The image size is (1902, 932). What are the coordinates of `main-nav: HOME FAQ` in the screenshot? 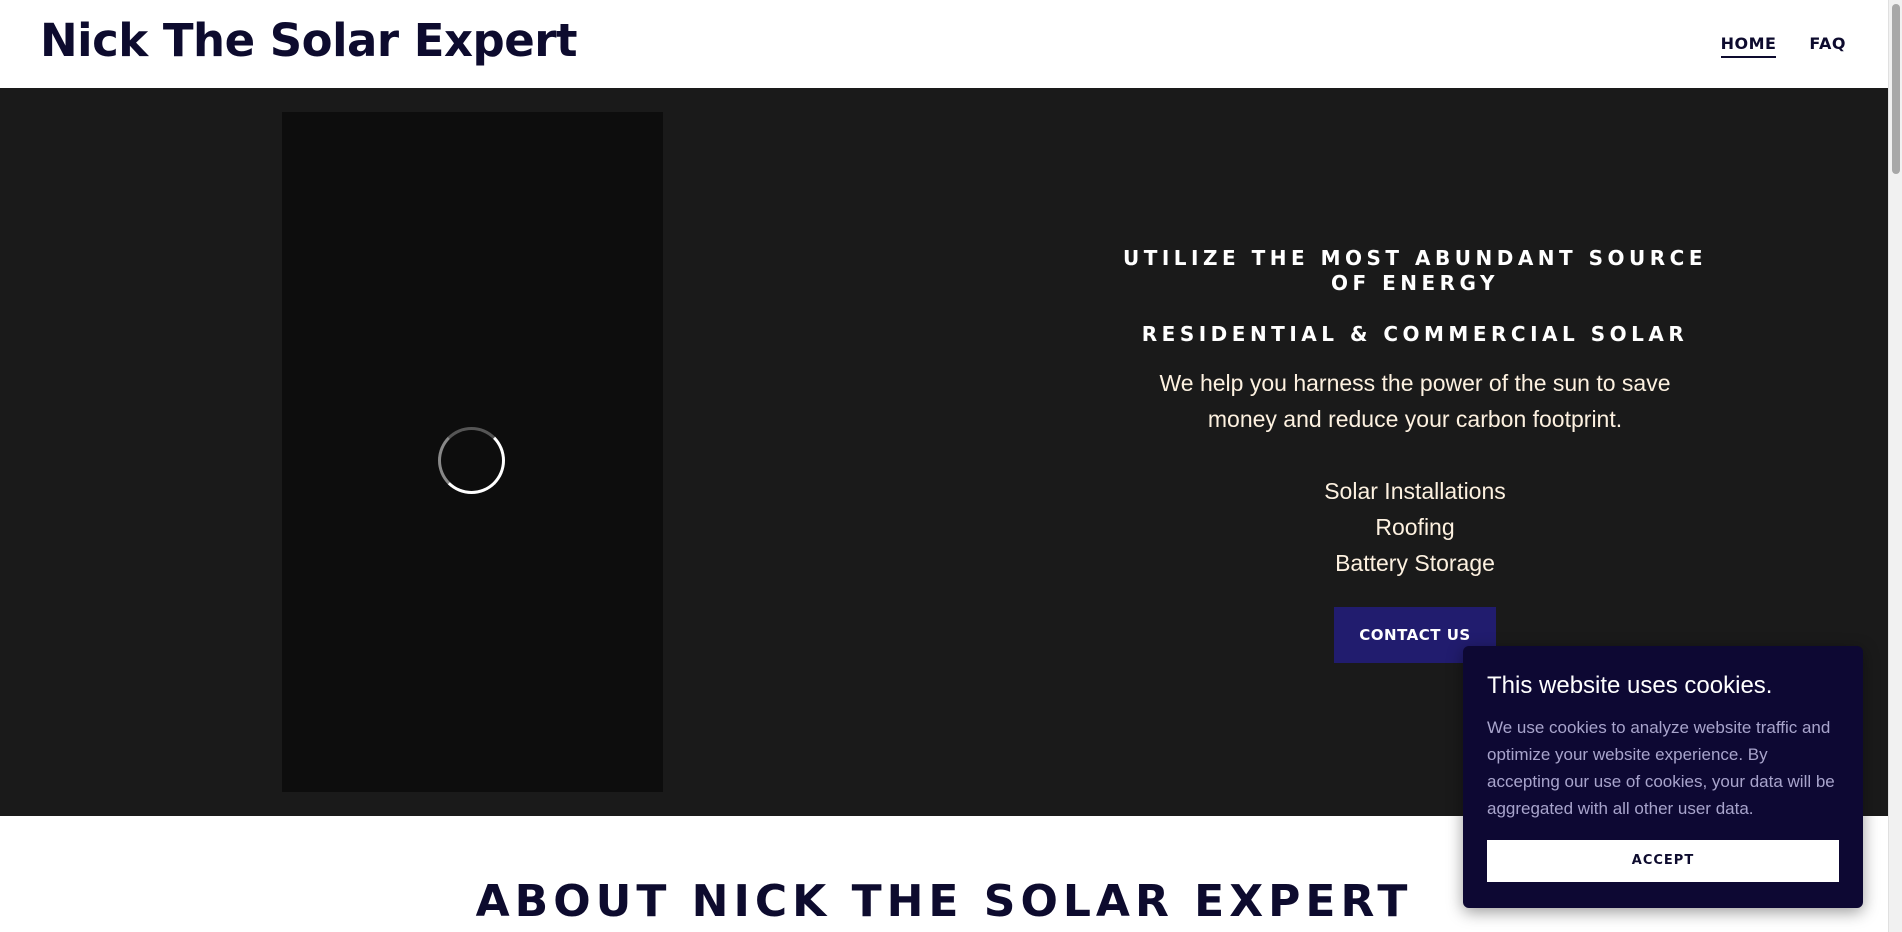 It's located at (1783, 46).